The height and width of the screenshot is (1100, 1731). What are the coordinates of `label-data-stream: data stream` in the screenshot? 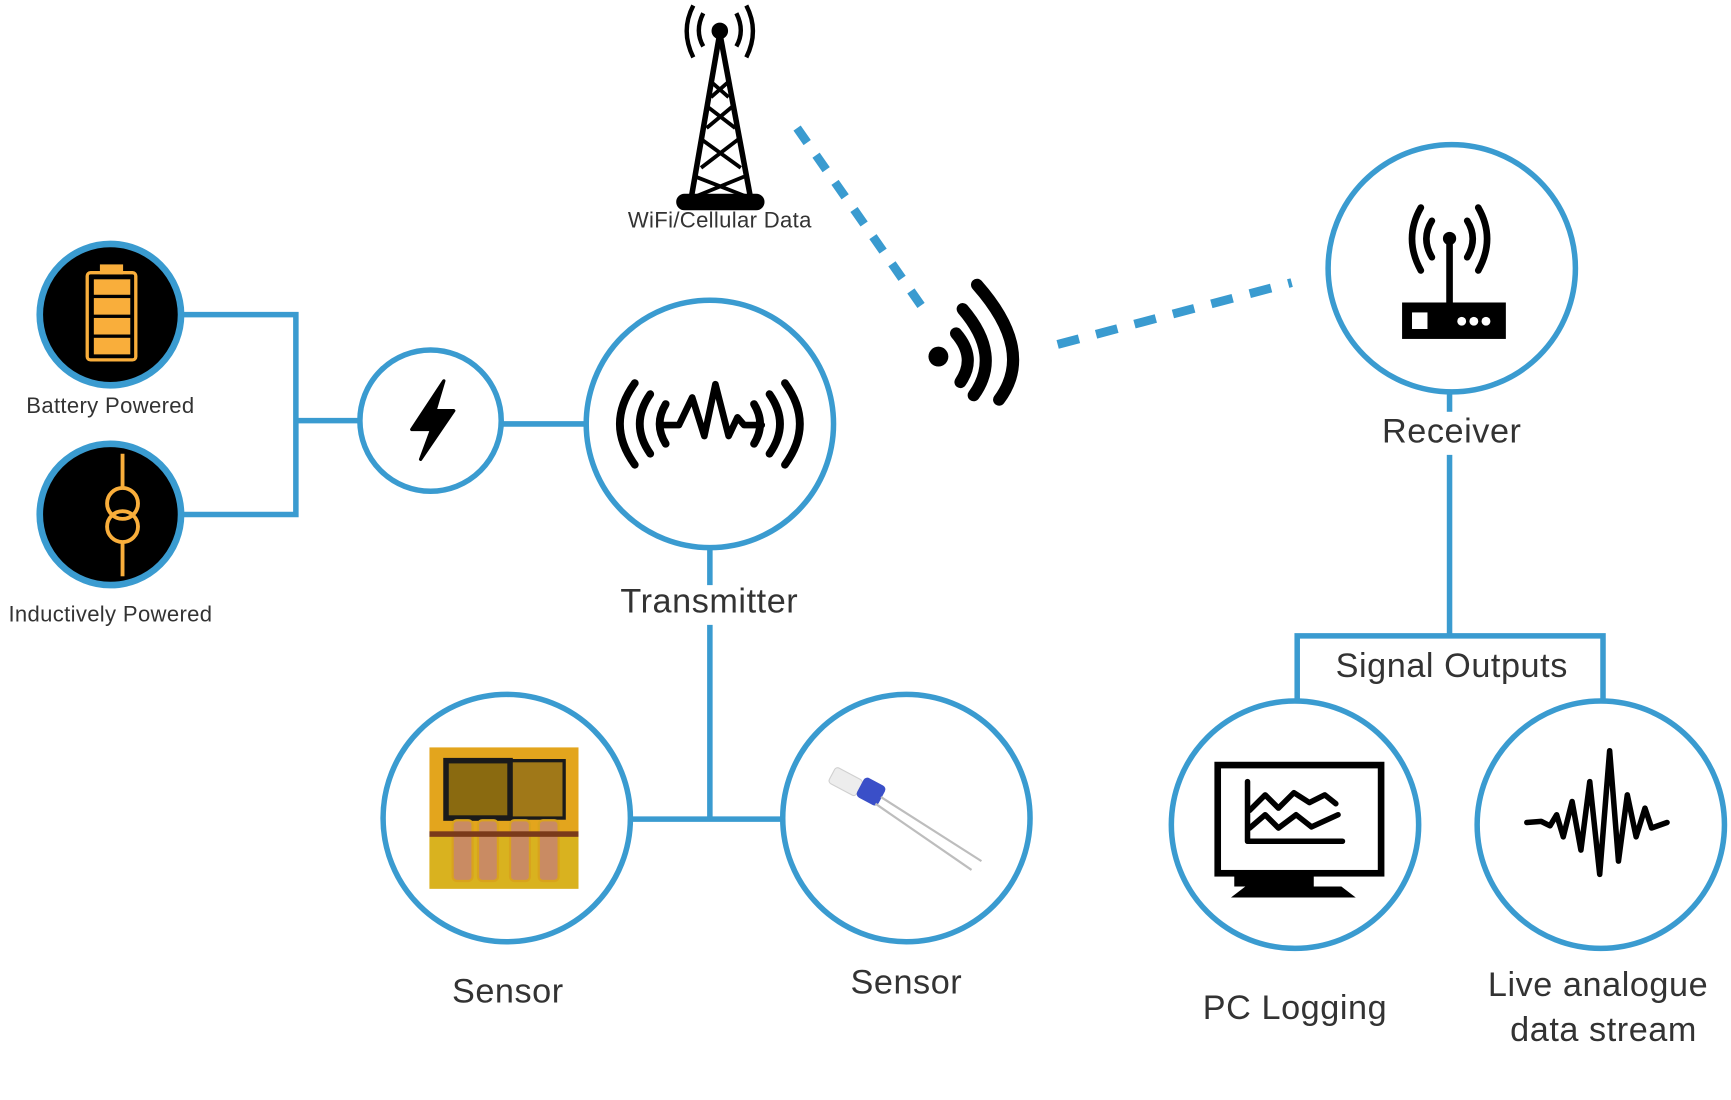 It's located at (1603, 1029).